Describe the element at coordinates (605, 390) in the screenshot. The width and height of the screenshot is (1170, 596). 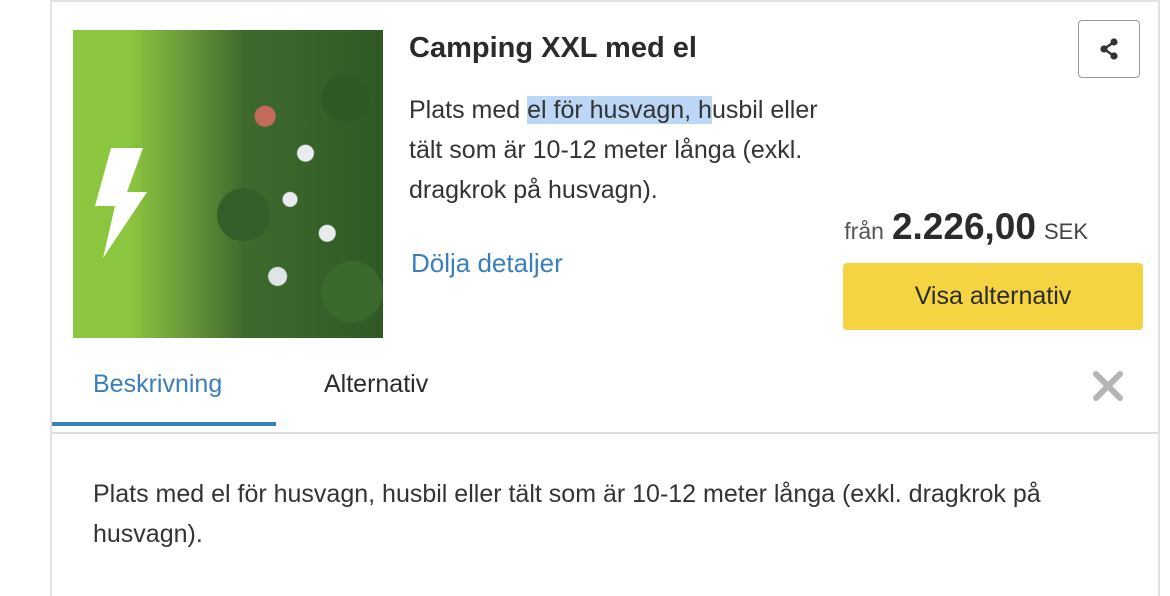
I see `tab-bar: Beskrivning Alternativ` at that location.